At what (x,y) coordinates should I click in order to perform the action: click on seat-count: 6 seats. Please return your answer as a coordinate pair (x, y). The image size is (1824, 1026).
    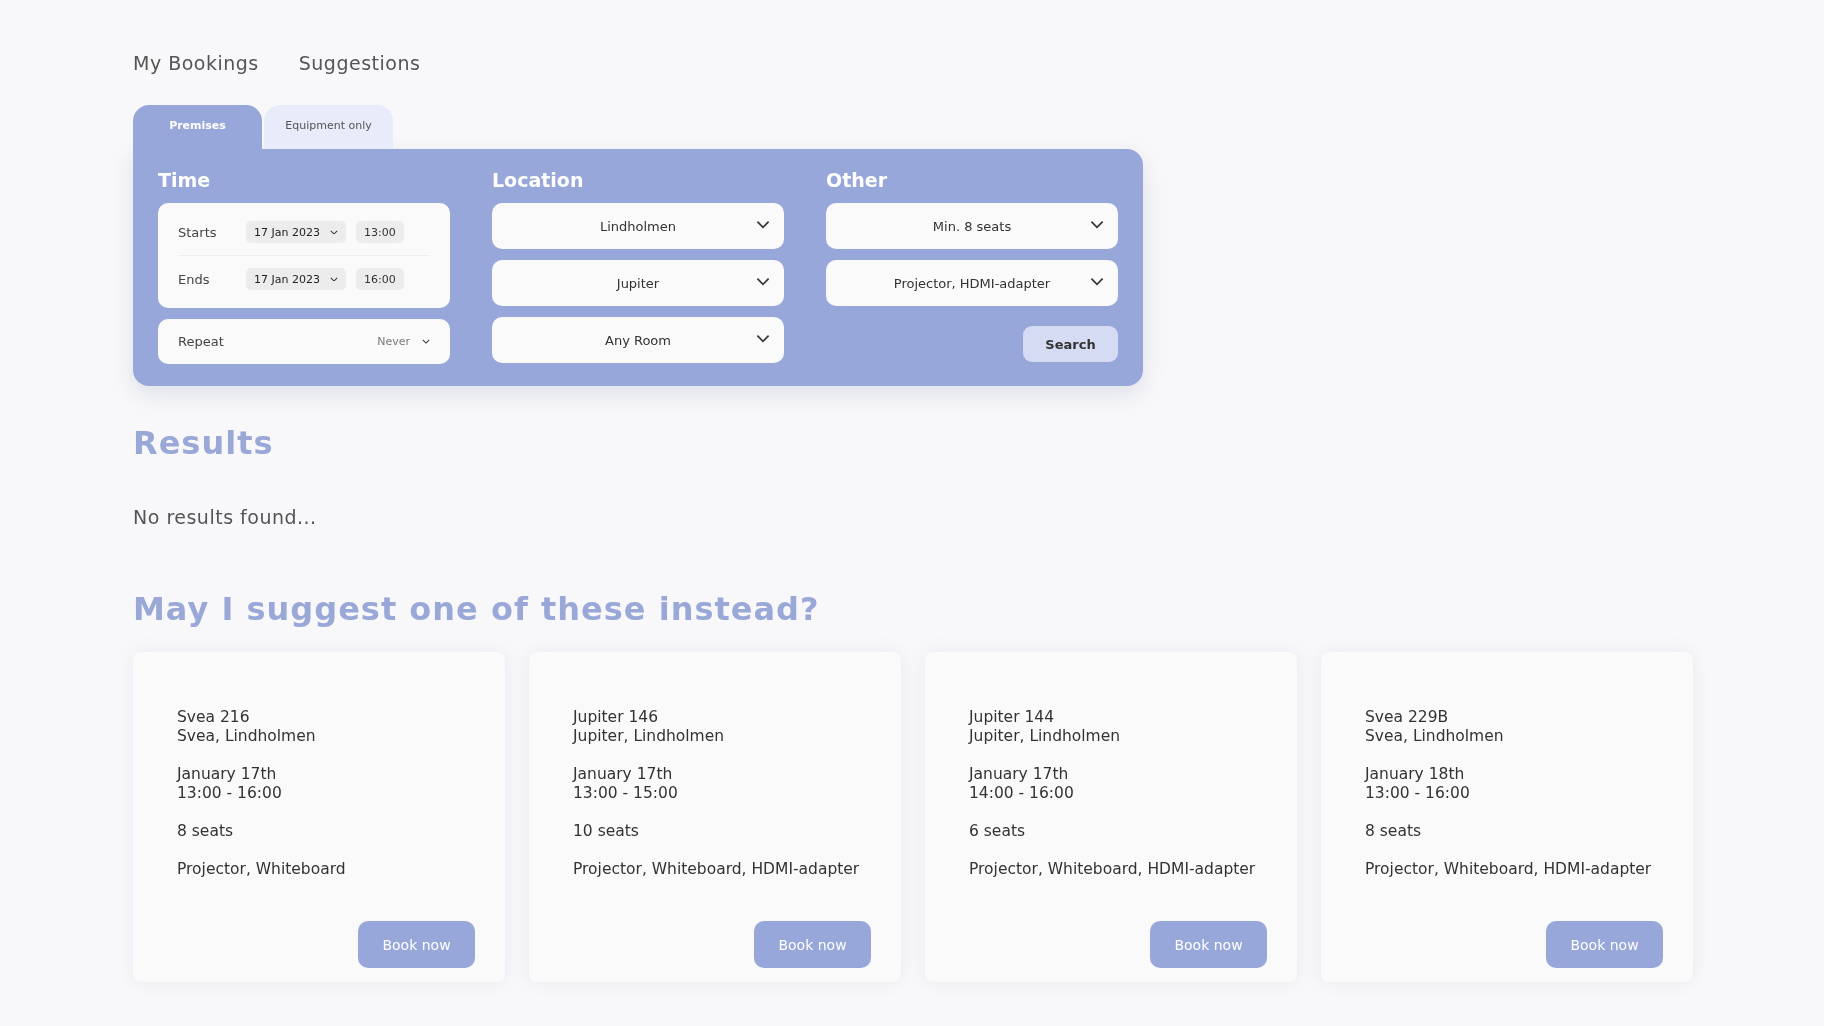
    Looking at the image, I should click on (998, 831).